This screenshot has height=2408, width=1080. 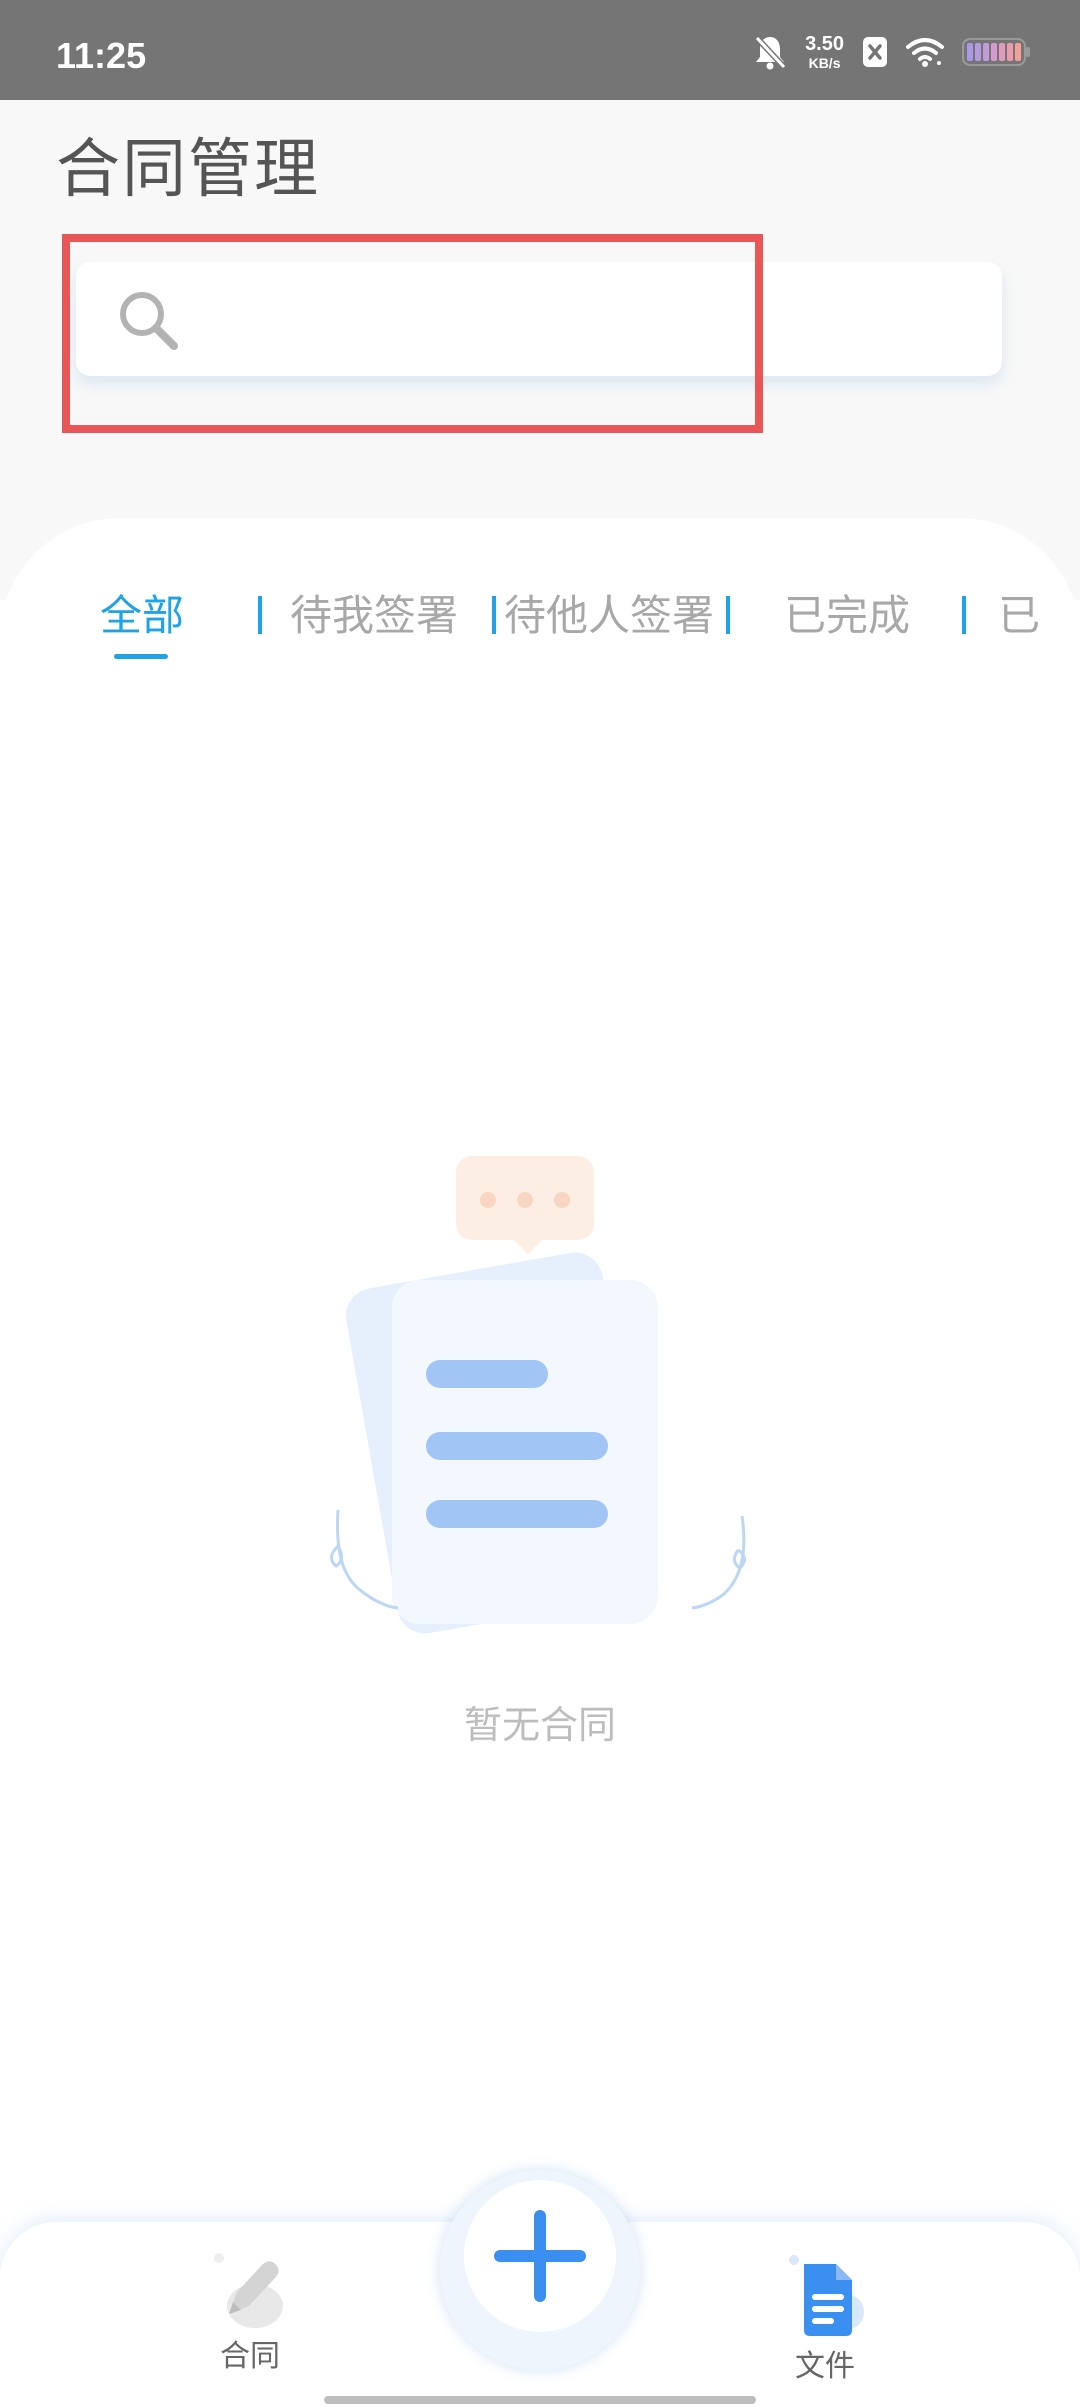 What do you see at coordinates (250, 2356) in the screenshot?
I see `nav-contract-label: 合同` at bounding box center [250, 2356].